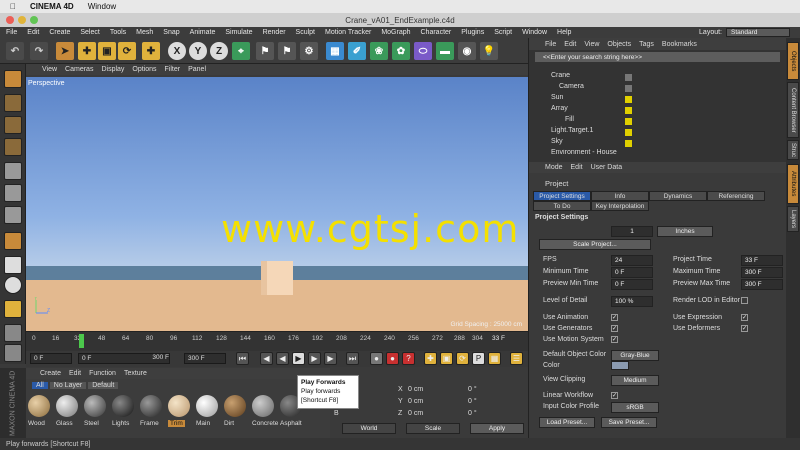 The width and height of the screenshot is (800, 450). I want to click on menu-select: Select, so click(89, 32).